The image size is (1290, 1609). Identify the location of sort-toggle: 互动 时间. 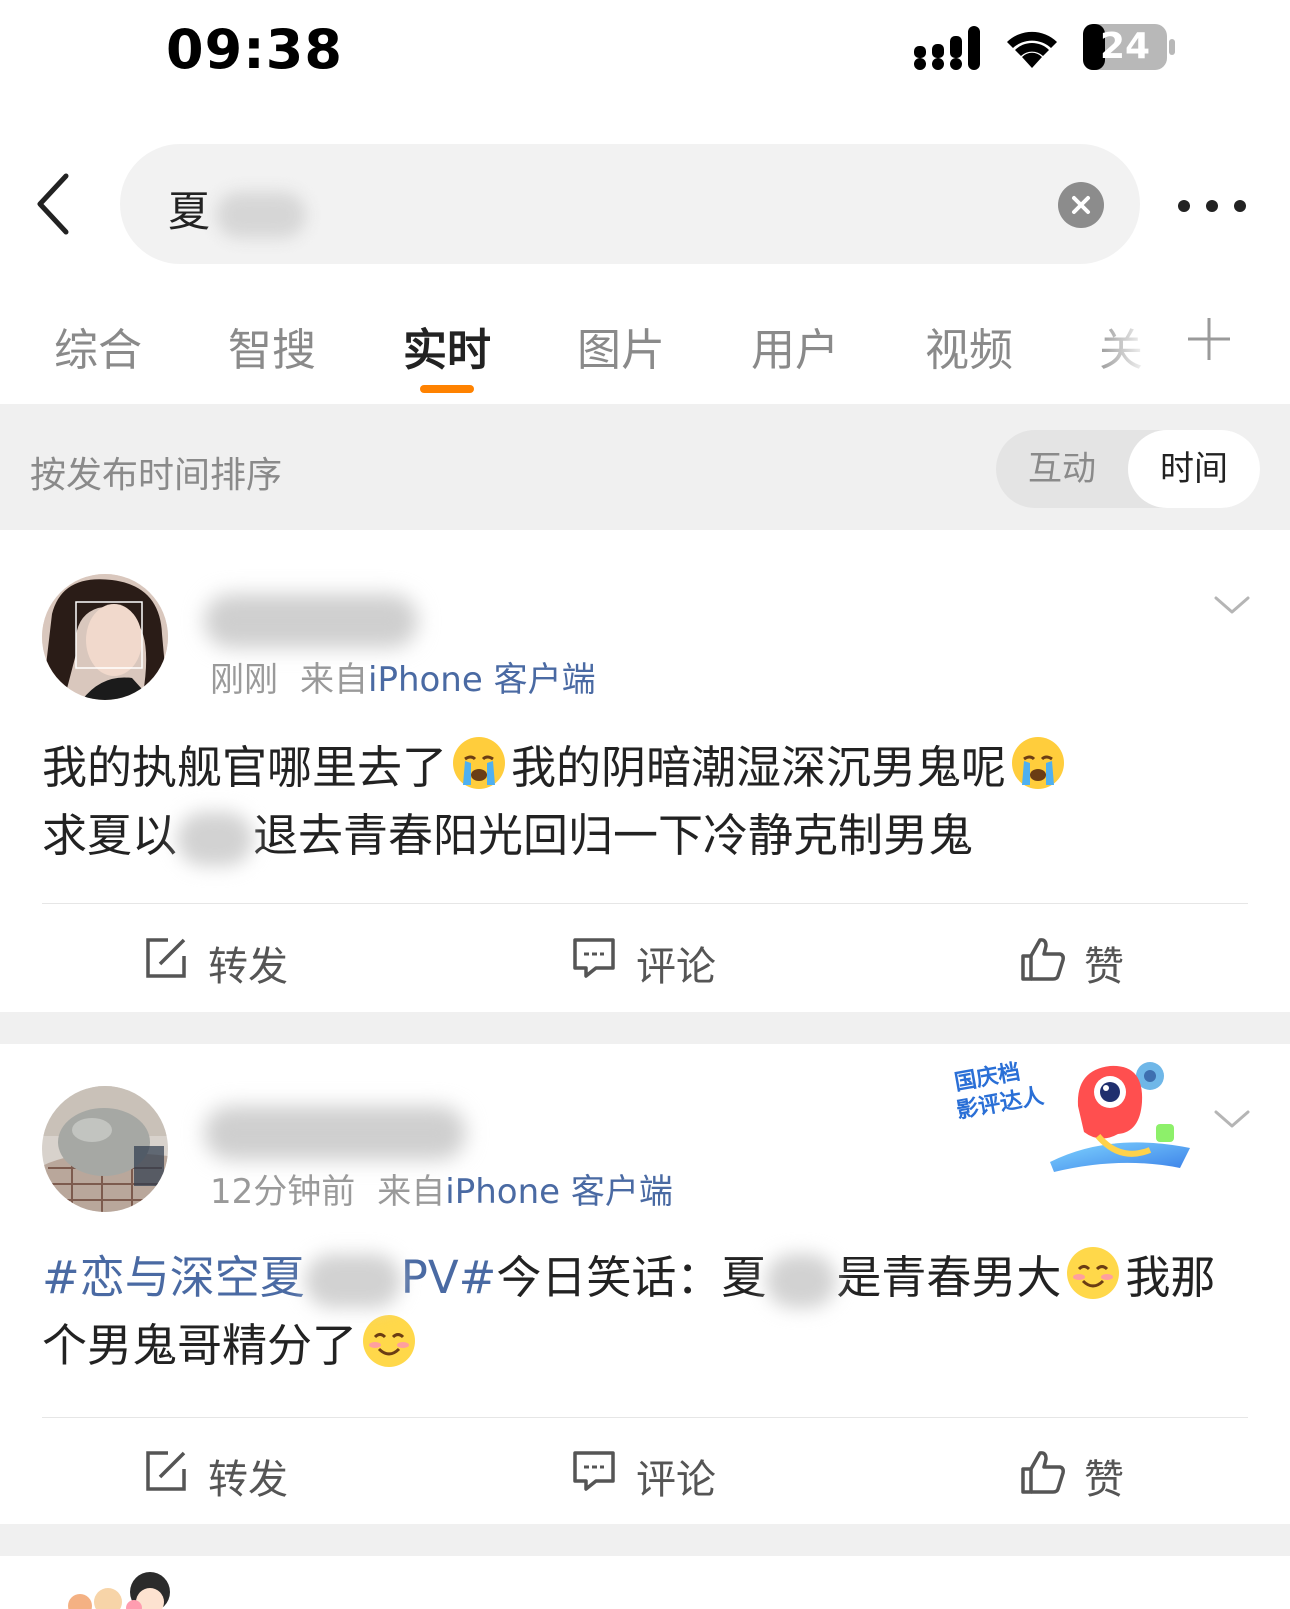
(1128, 469).